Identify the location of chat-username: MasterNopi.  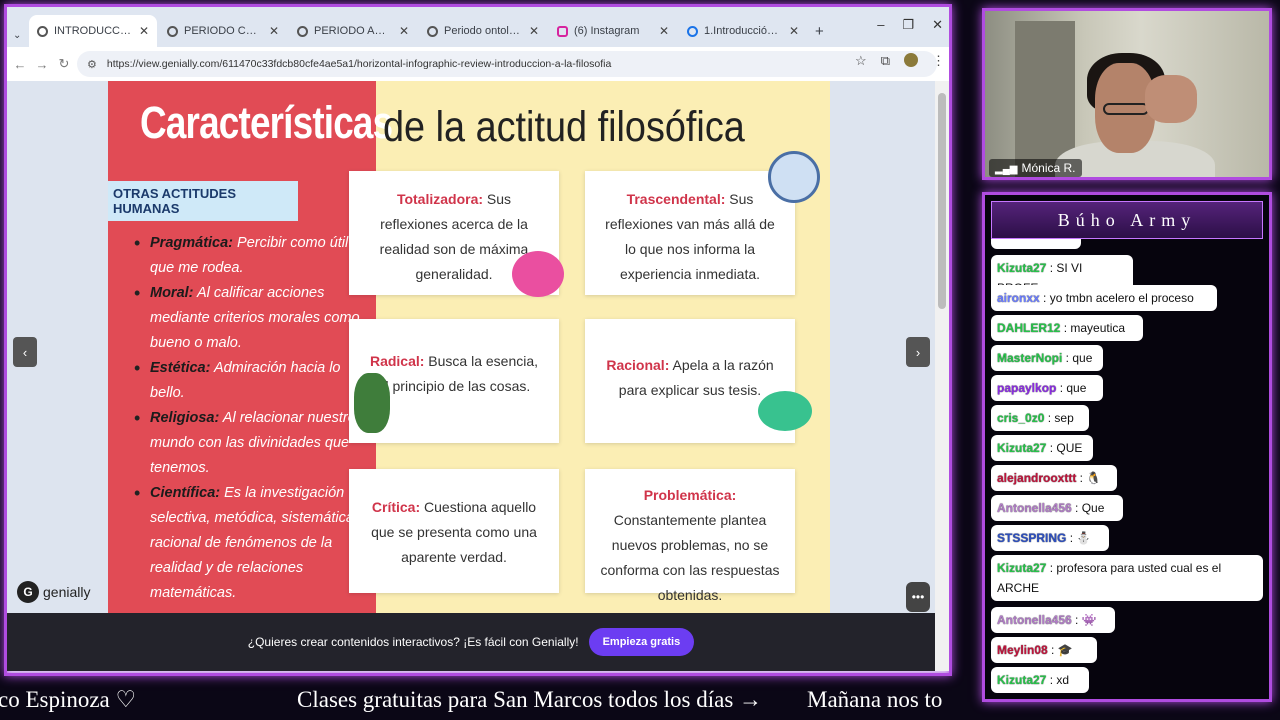
(1029, 358).